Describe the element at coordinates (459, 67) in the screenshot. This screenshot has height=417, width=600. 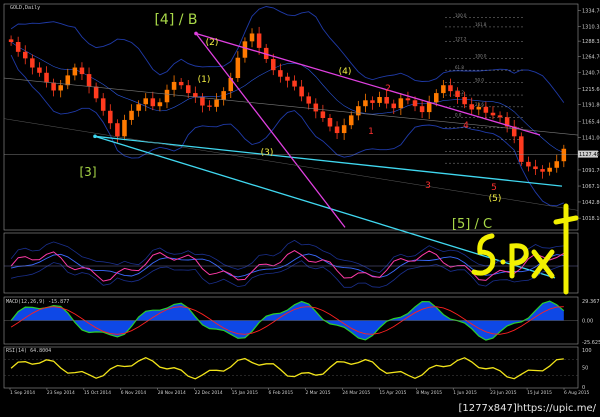
I see `fib-label: 61.8` at that location.